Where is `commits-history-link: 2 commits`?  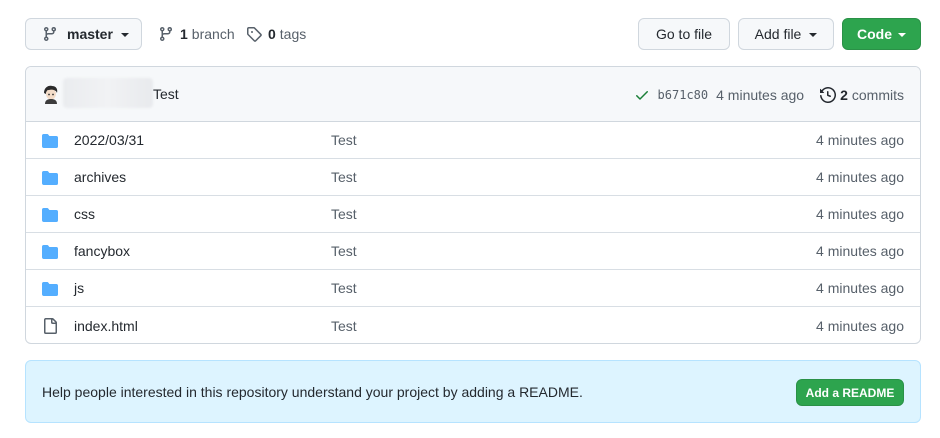 commits-history-link: 2 commits is located at coordinates (872, 95).